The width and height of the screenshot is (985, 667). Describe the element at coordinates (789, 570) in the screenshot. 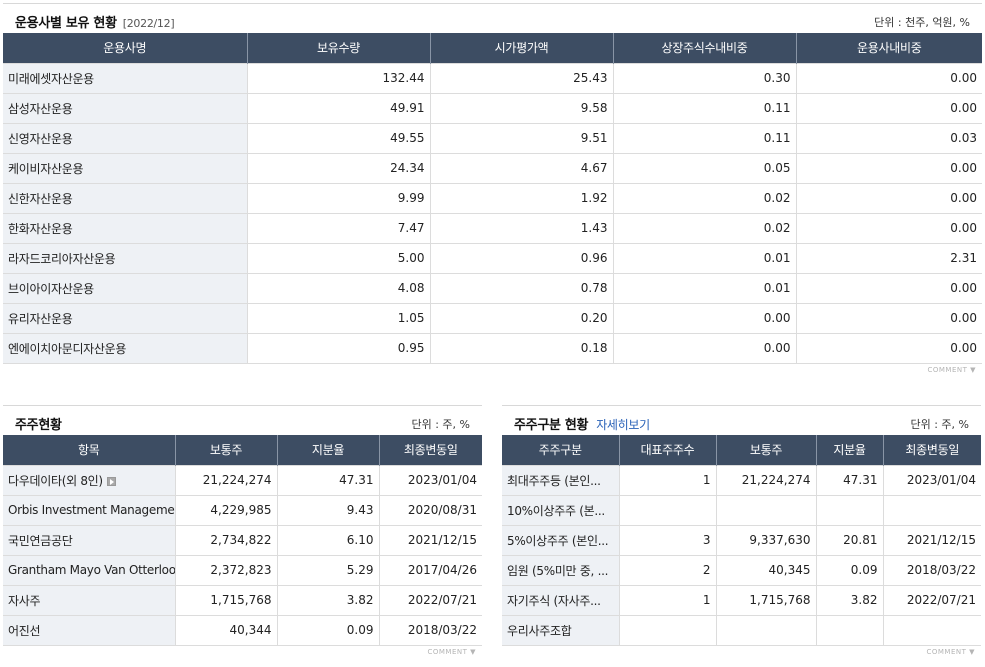

I see `cell-value: 40,345` at that location.